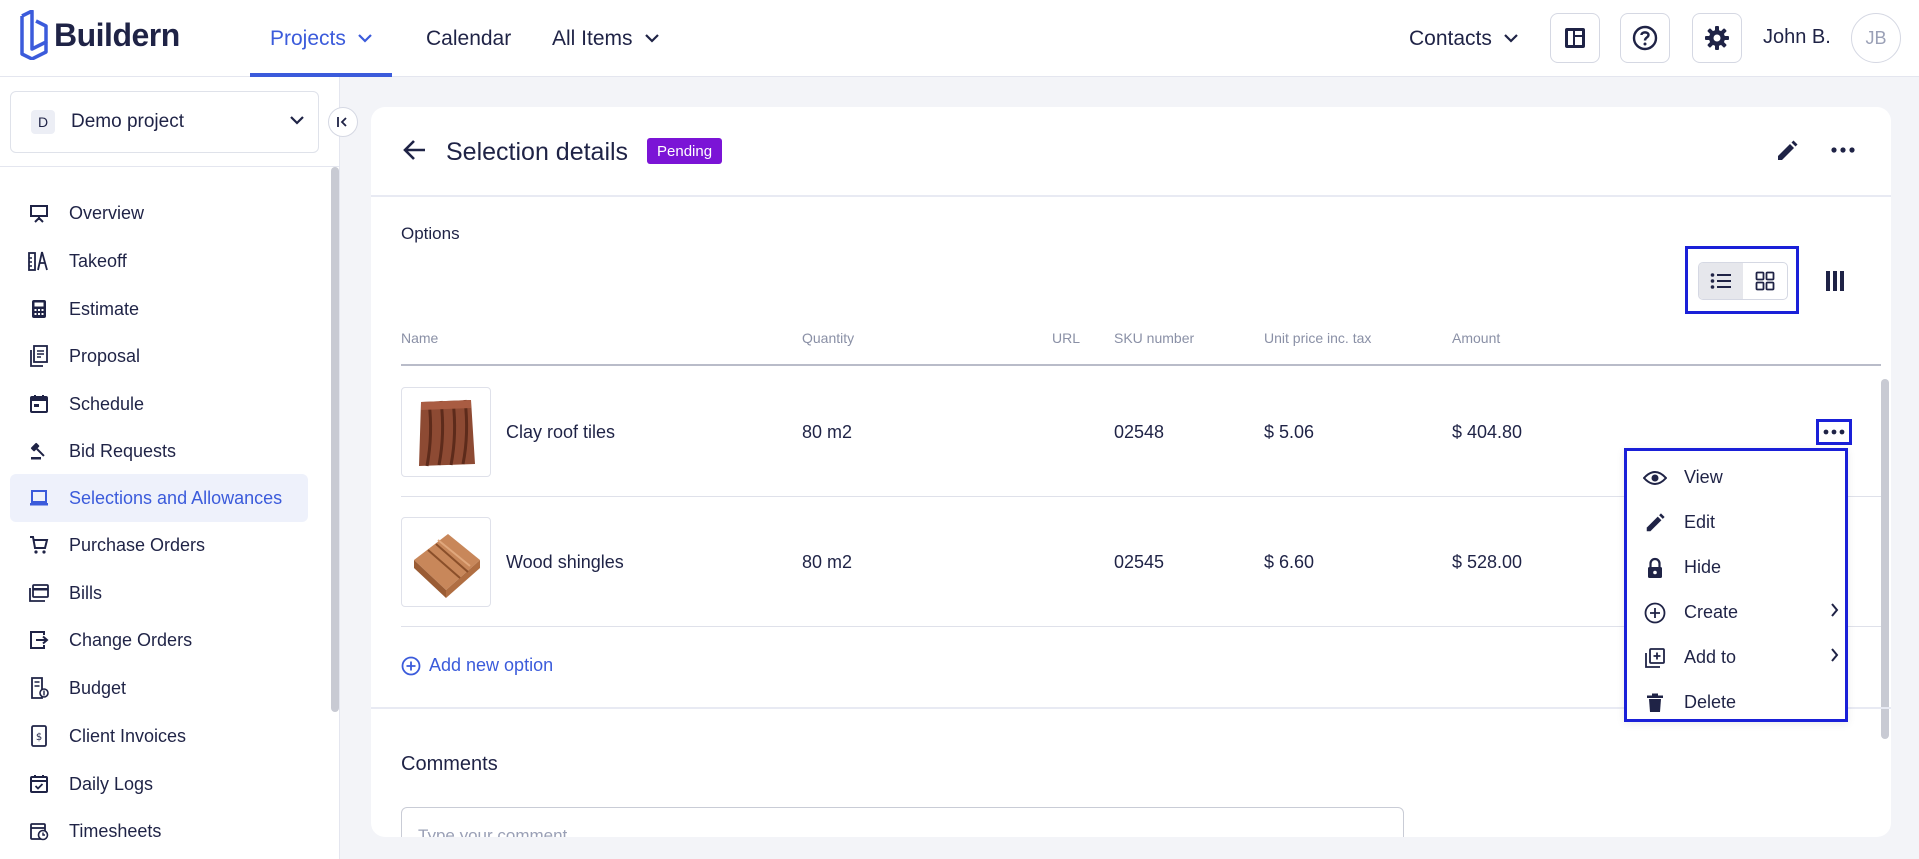 The width and height of the screenshot is (1919, 859). What do you see at coordinates (1154, 338) in the screenshot?
I see `column-header-sku: SKU number` at bounding box center [1154, 338].